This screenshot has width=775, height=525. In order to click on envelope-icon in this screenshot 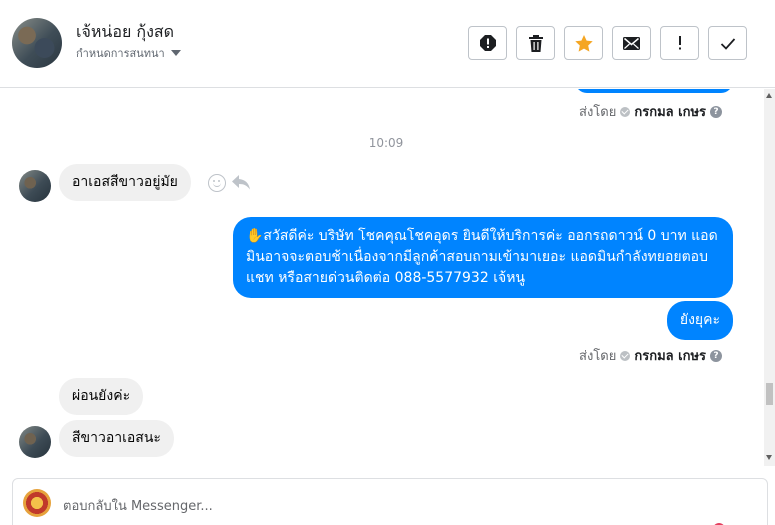, I will do `click(631, 43)`.